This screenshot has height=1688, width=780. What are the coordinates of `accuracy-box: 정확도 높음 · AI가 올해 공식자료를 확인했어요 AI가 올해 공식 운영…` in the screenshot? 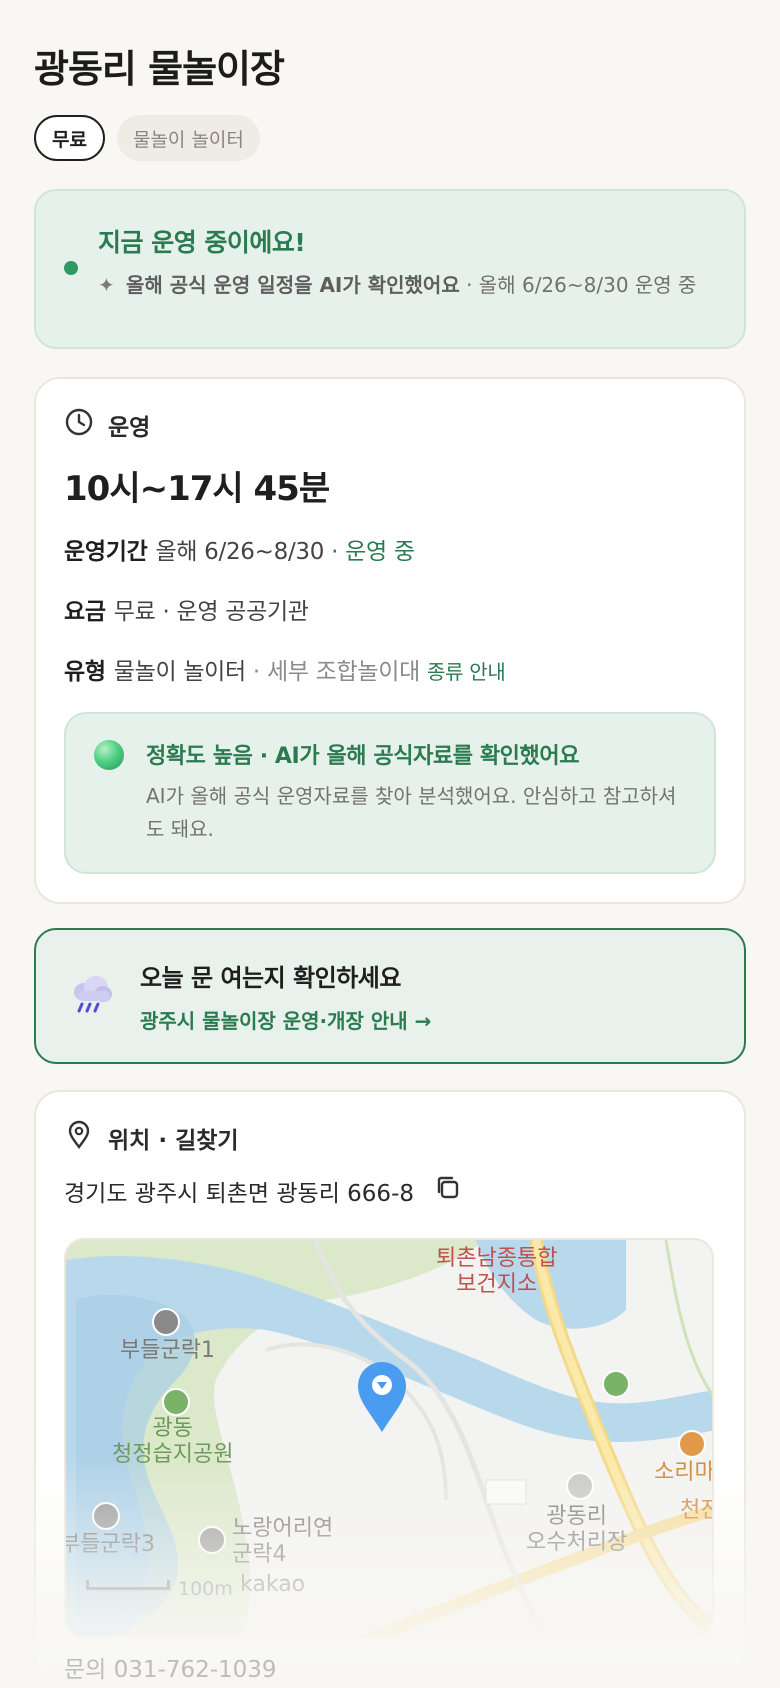 It's located at (390, 793).